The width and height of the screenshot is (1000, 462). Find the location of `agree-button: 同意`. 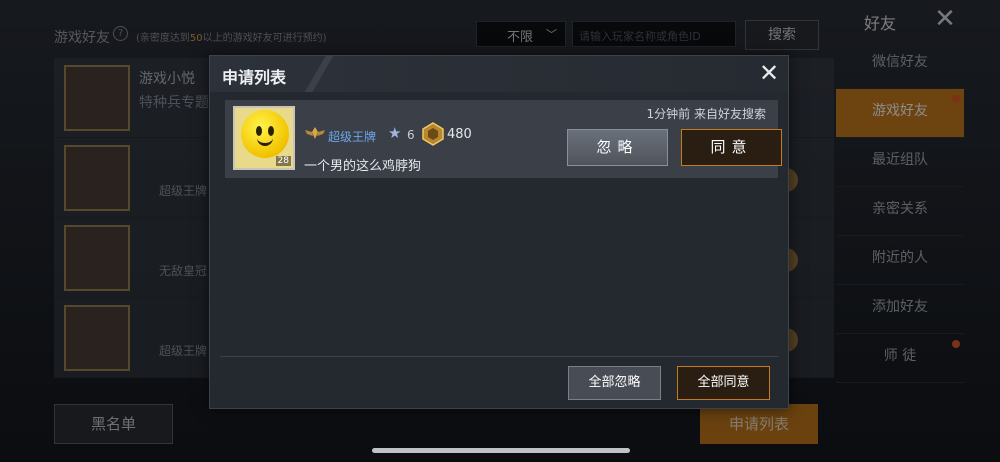

agree-button: 同意 is located at coordinates (731, 147).